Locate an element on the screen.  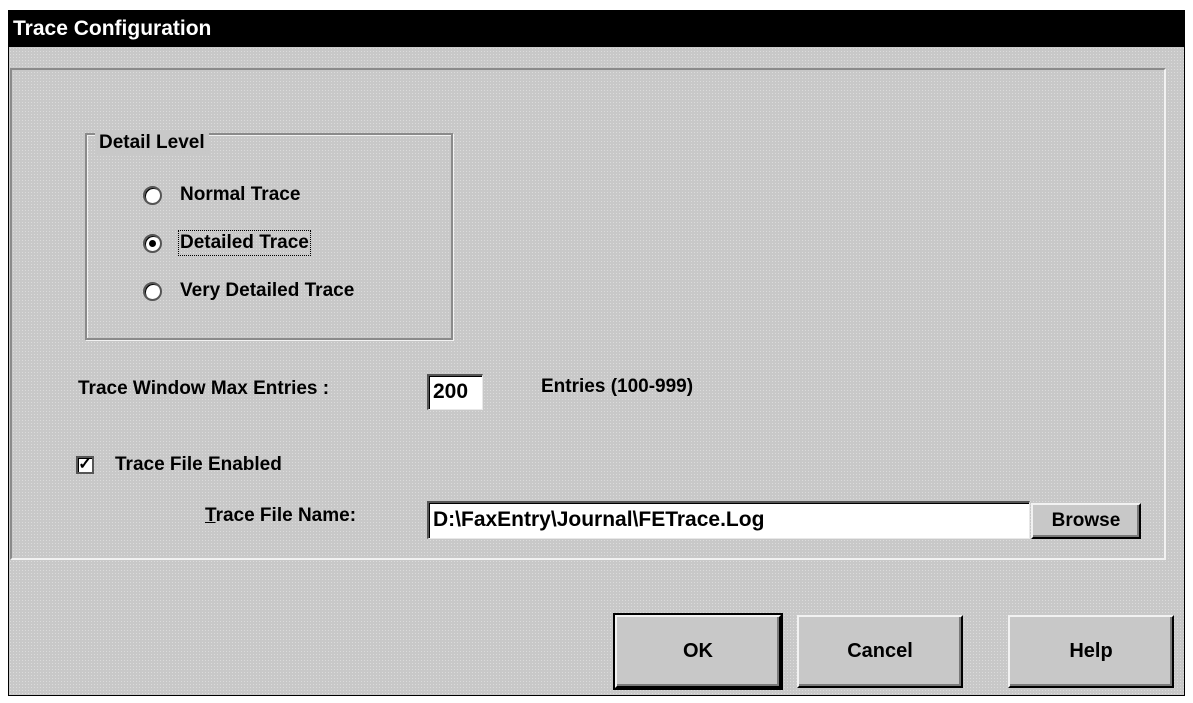
help-button: Help is located at coordinates (1091, 651).